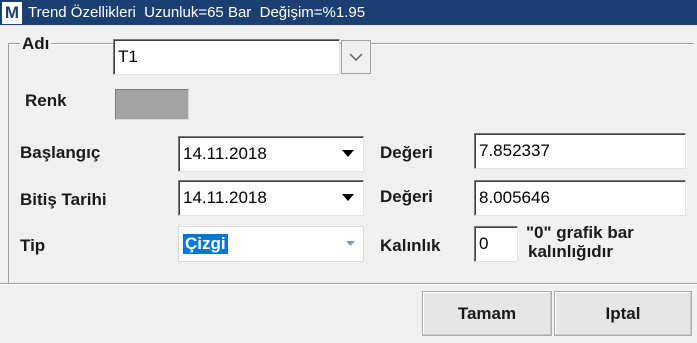  I want to click on end-value-input: 8.005646, so click(580, 198).